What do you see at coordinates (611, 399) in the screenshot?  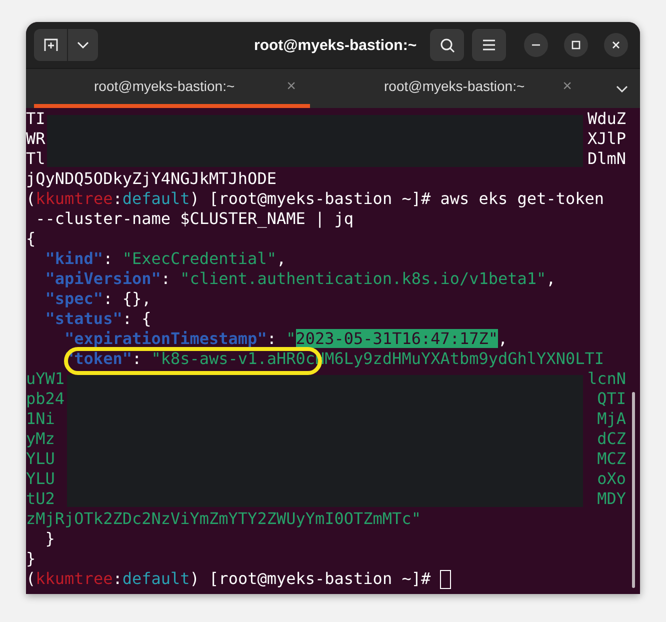 I see `terminal-text: QTI` at bounding box center [611, 399].